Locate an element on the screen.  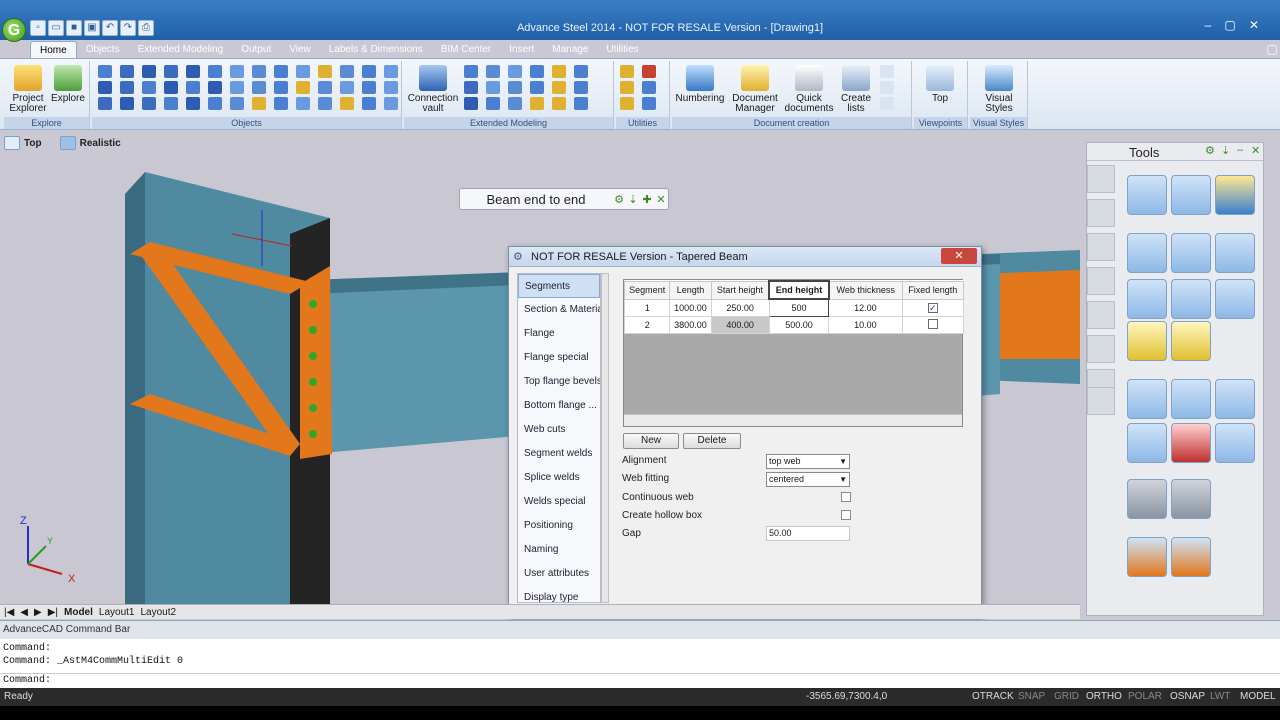
dialog-close-button: ✕ is located at coordinates (959, 256).